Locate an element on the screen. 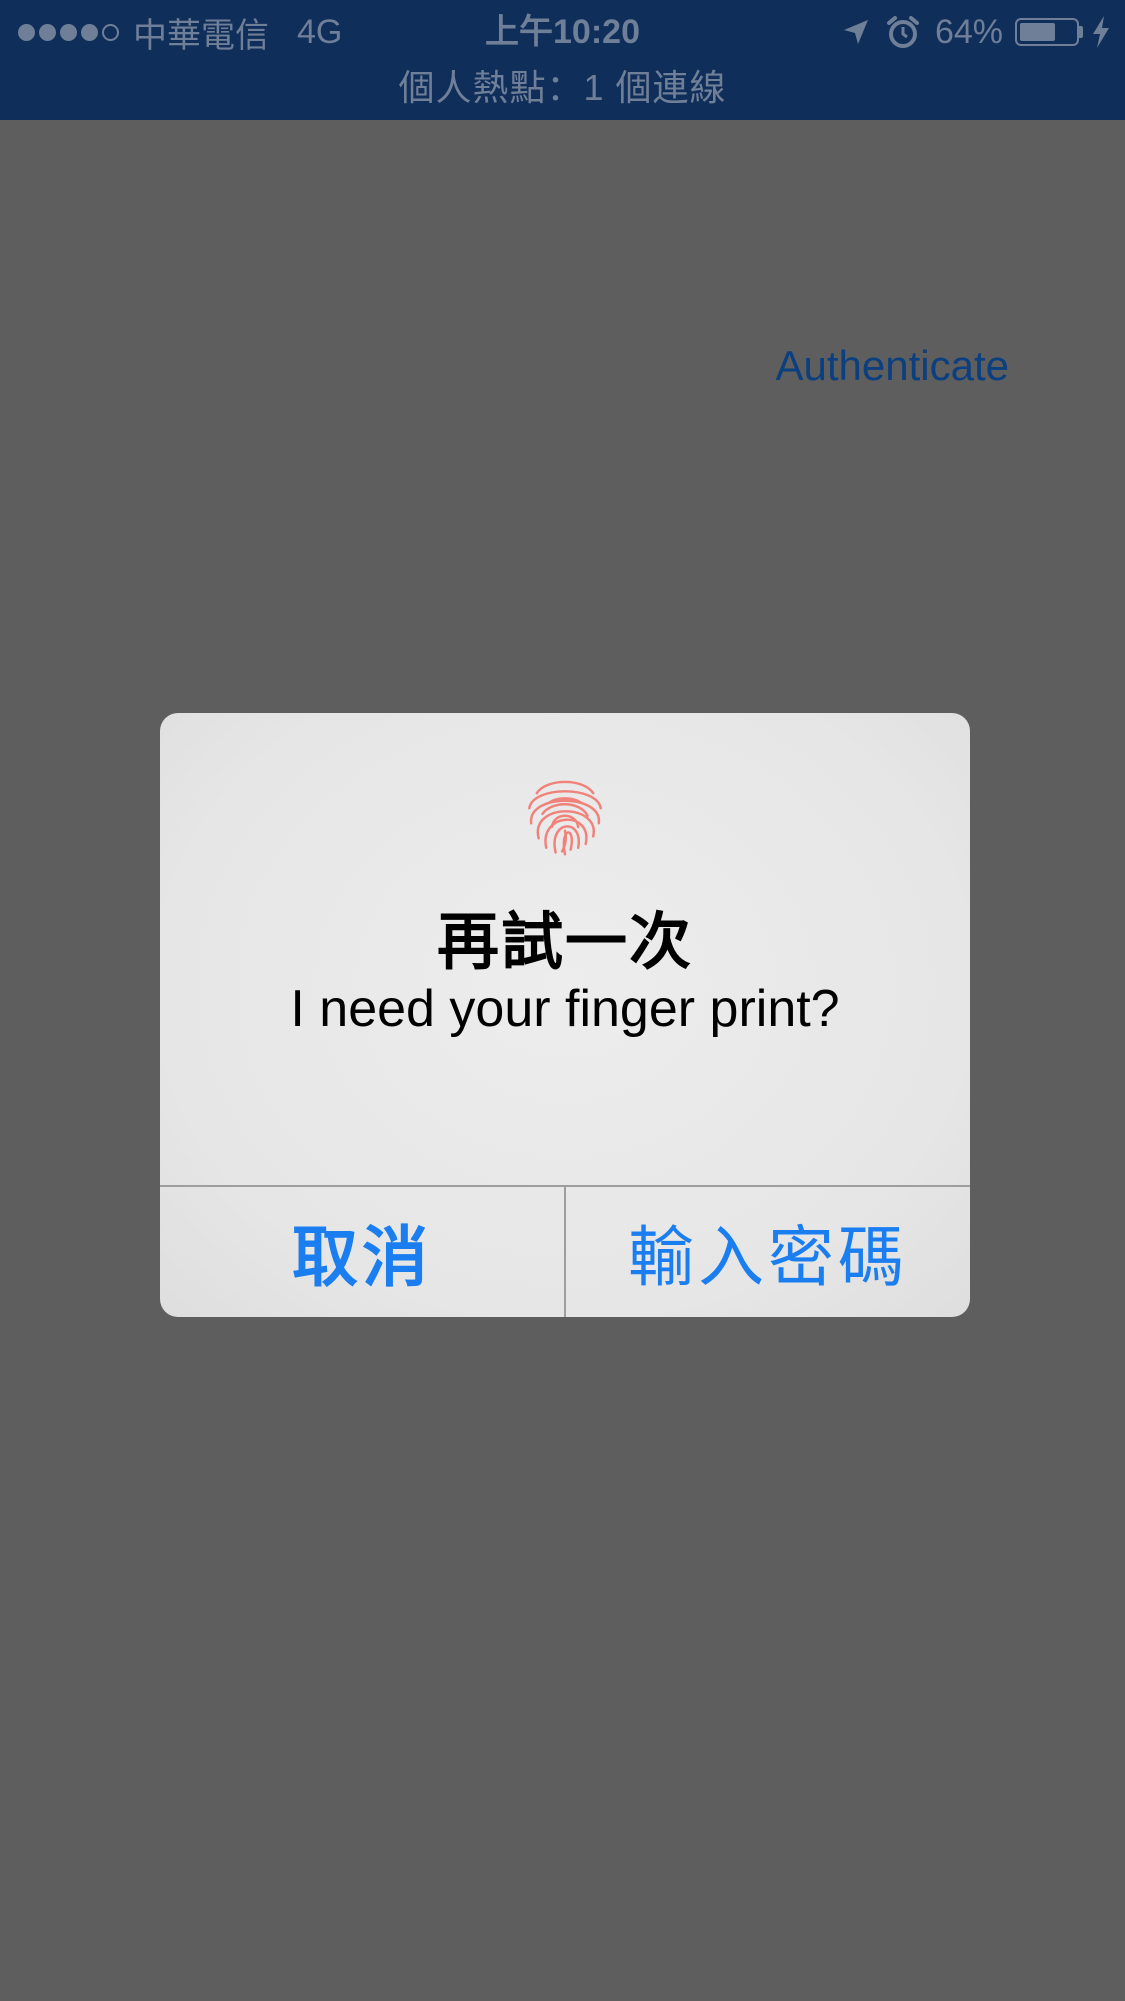 The image size is (1125, 2001). battery-level is located at coordinates (1037, 32).